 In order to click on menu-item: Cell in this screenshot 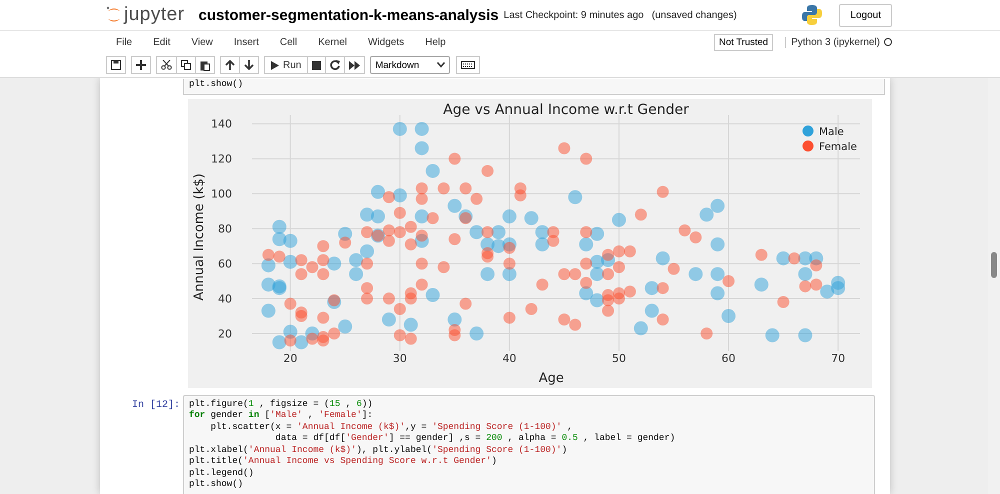, I will do `click(293, 42)`.